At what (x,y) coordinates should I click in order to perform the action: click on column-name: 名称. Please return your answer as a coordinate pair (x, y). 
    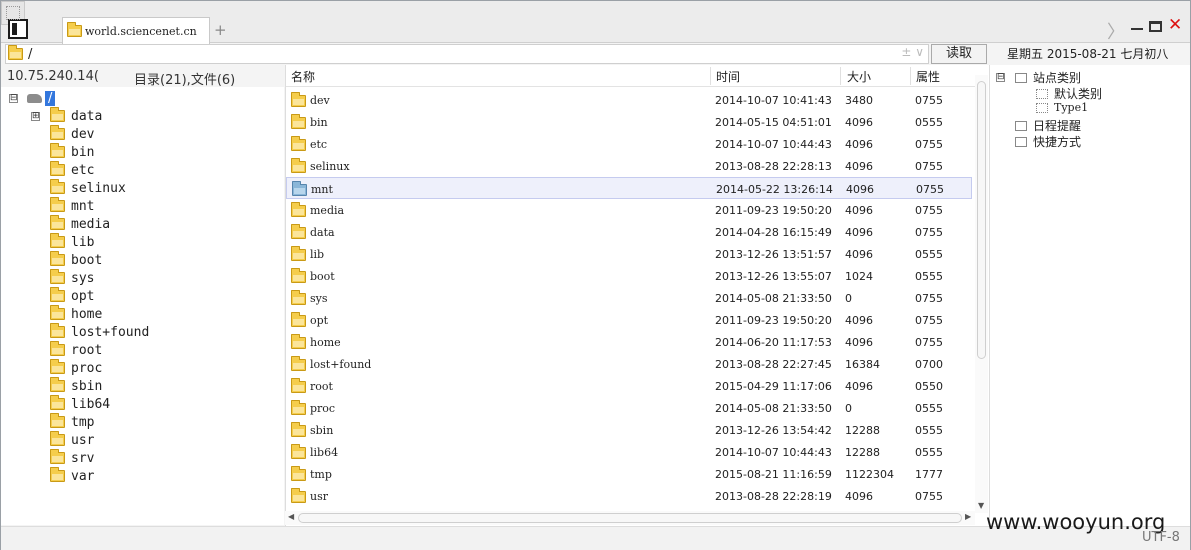
    Looking at the image, I should click on (303, 76).